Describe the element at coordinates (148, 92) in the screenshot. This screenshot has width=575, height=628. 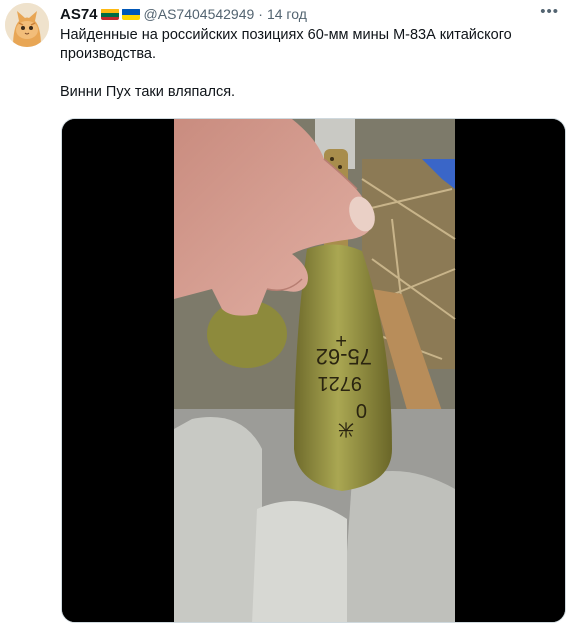
I see `tweet-text-line-2: Винни Пух таки вляпался.` at that location.